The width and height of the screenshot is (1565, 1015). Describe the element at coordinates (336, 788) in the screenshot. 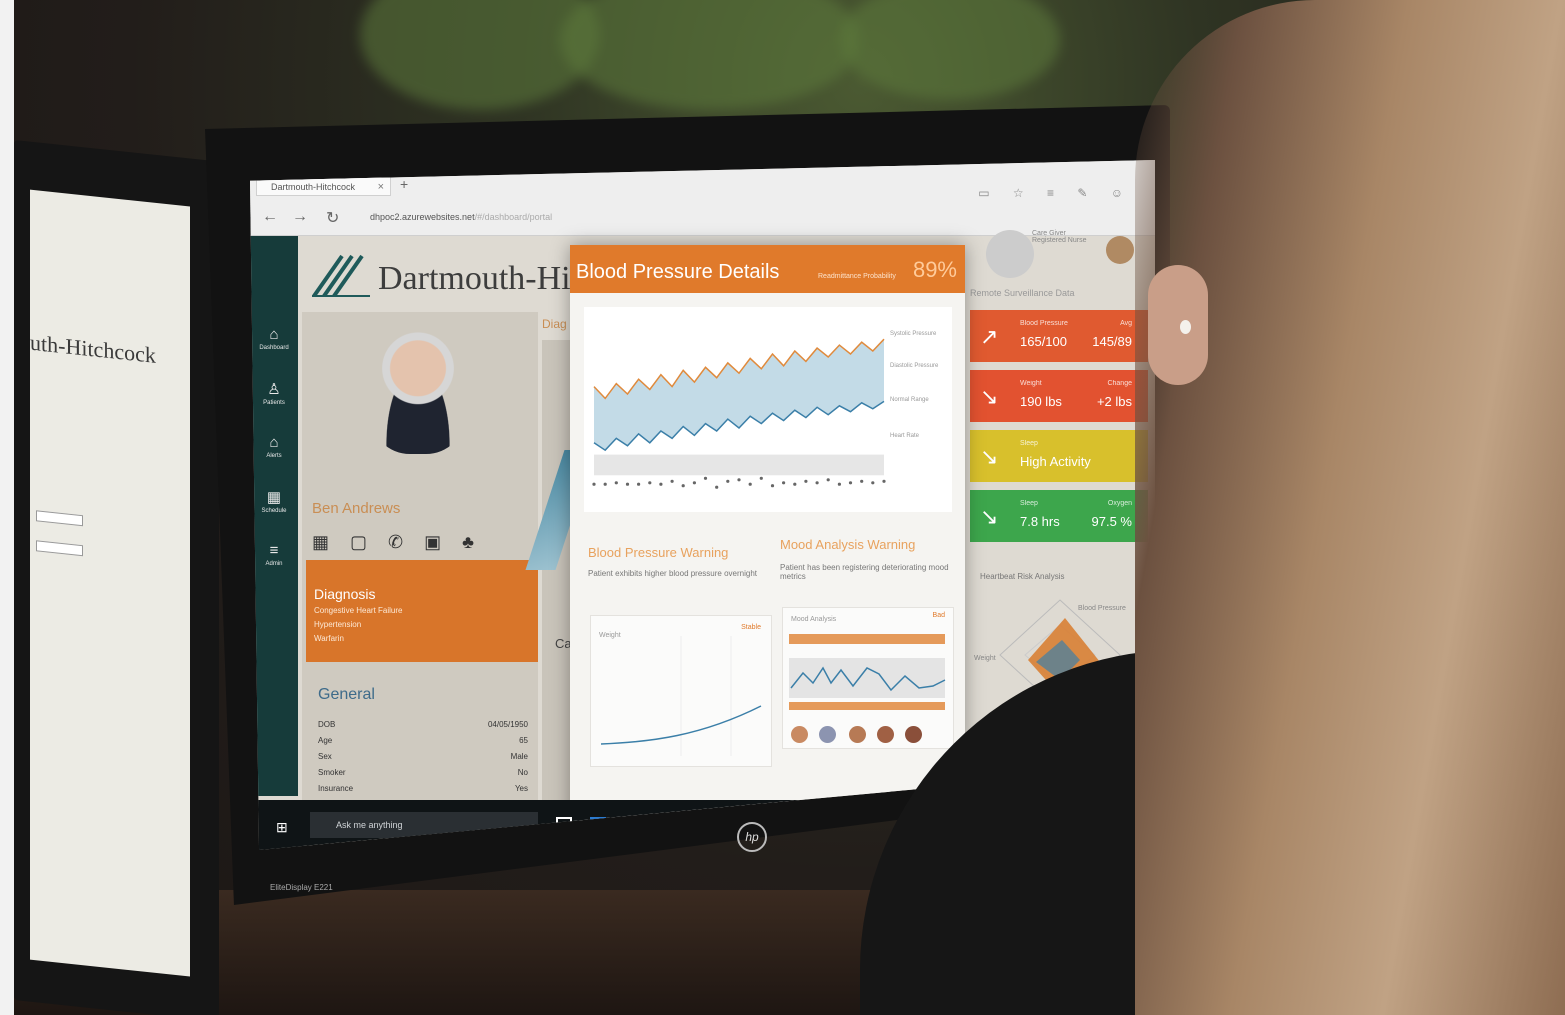

I see `general-label: Insurance` at that location.